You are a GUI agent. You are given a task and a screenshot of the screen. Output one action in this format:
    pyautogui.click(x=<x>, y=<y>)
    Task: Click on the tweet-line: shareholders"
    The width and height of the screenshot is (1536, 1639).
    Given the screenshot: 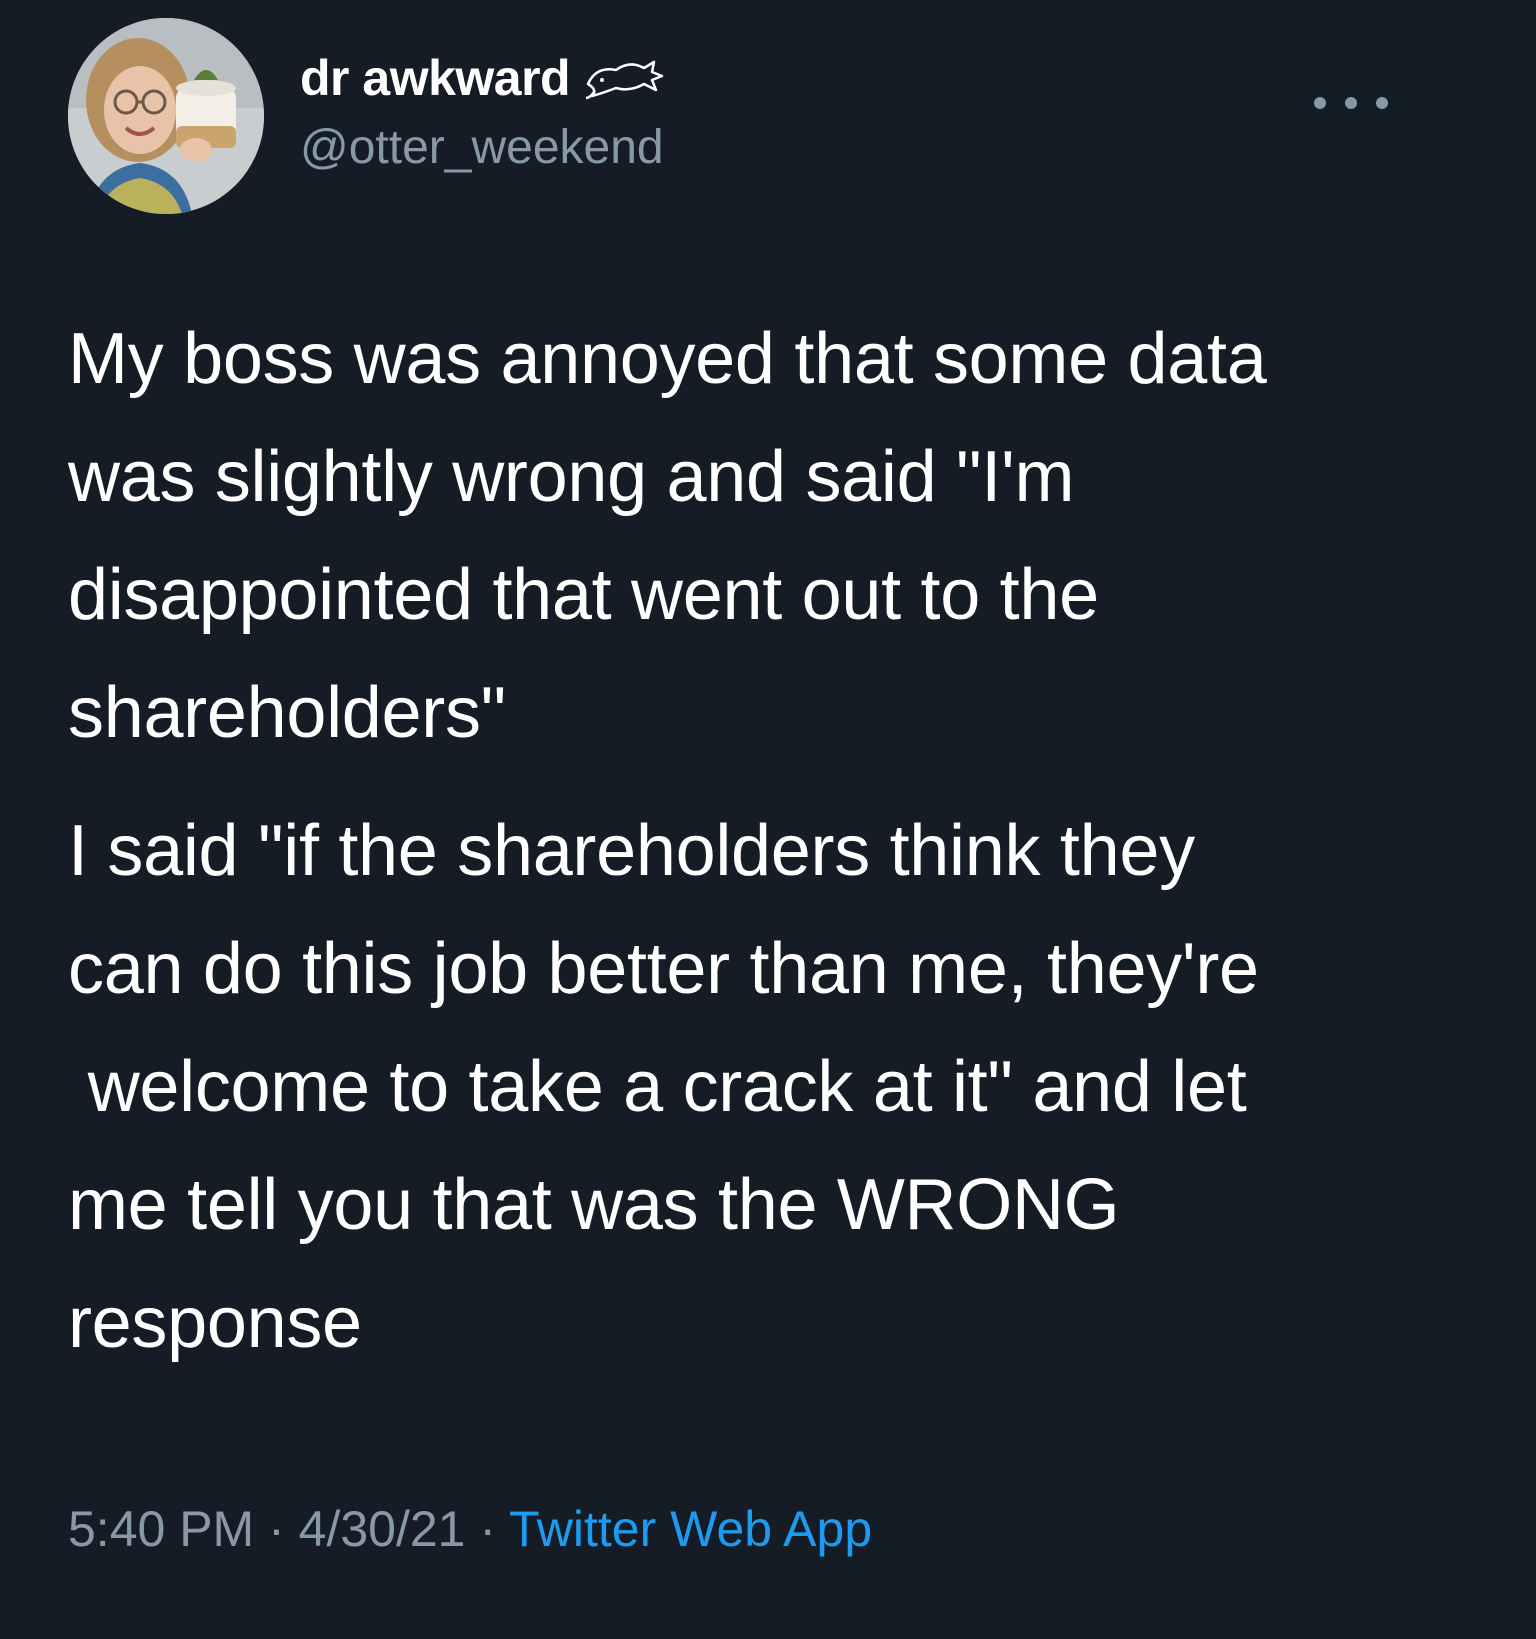 What is the action you would take?
    pyautogui.click(x=287, y=713)
    